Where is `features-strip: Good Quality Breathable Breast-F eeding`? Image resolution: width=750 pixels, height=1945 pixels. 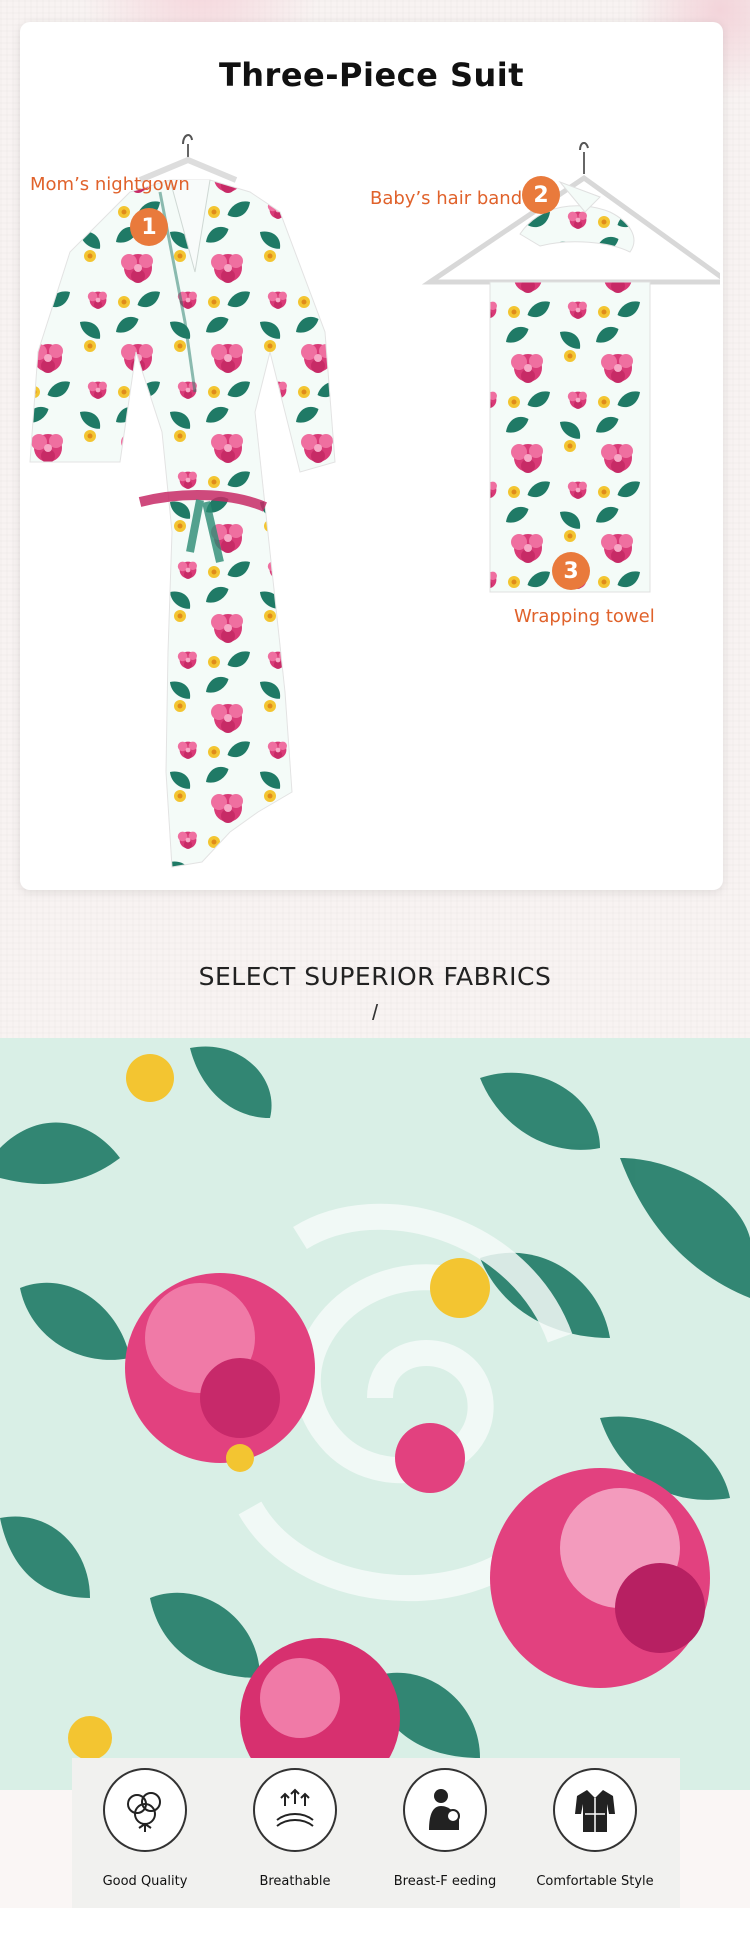
features-strip: Good Quality Breathable Breast-F eeding is located at coordinates (376, 1833).